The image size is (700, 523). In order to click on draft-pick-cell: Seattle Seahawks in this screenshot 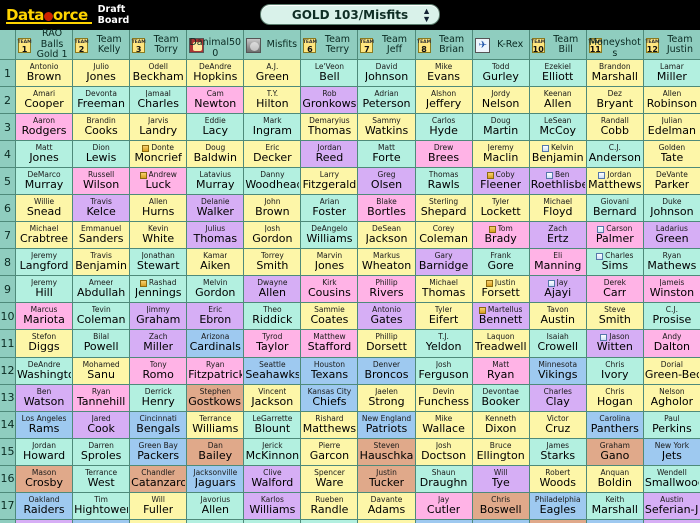, I will do `click(273, 371)`.